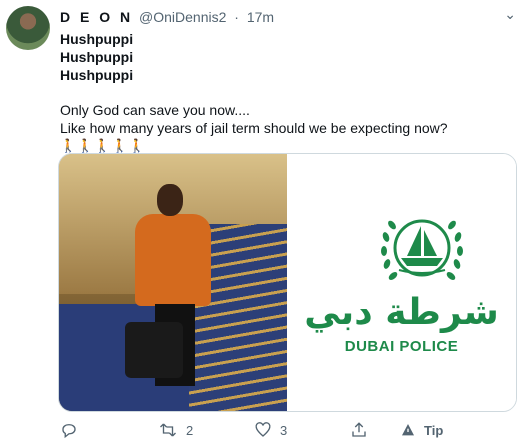 This screenshot has height=441, width=530. Describe the element at coordinates (97, 75) in the screenshot. I see `text-line-3: Hushpuppi` at that location.